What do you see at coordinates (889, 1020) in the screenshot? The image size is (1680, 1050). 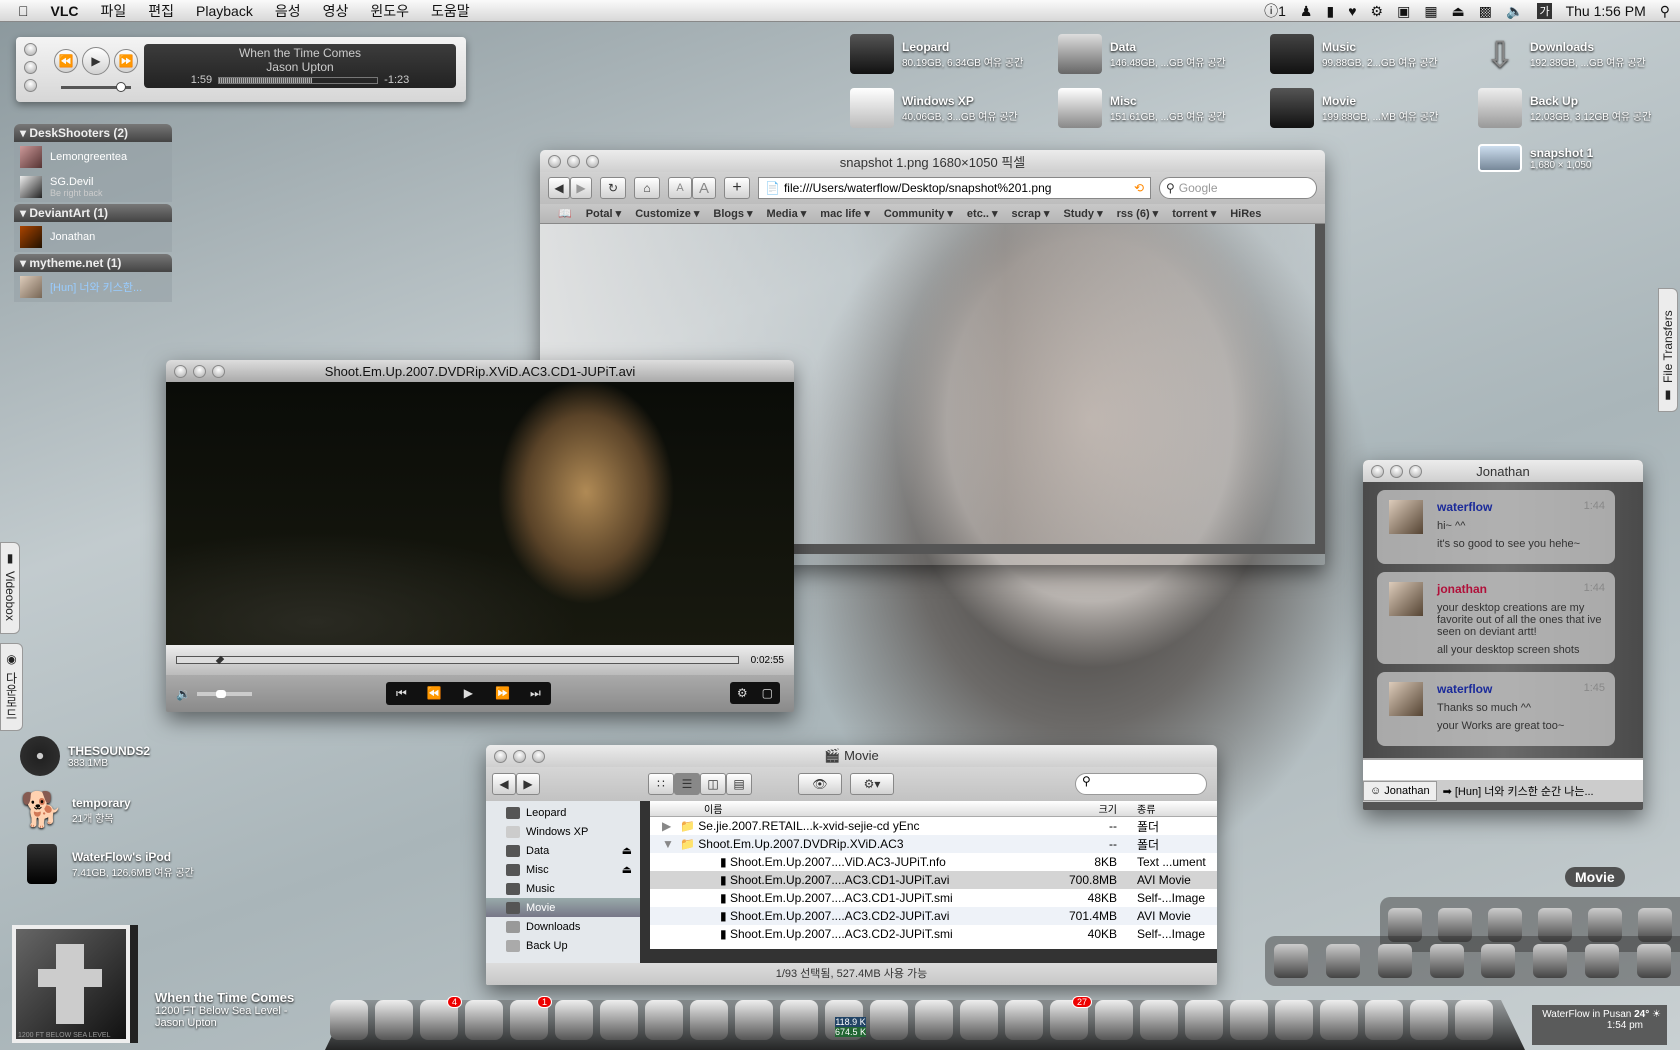 I see `mug-icon` at bounding box center [889, 1020].